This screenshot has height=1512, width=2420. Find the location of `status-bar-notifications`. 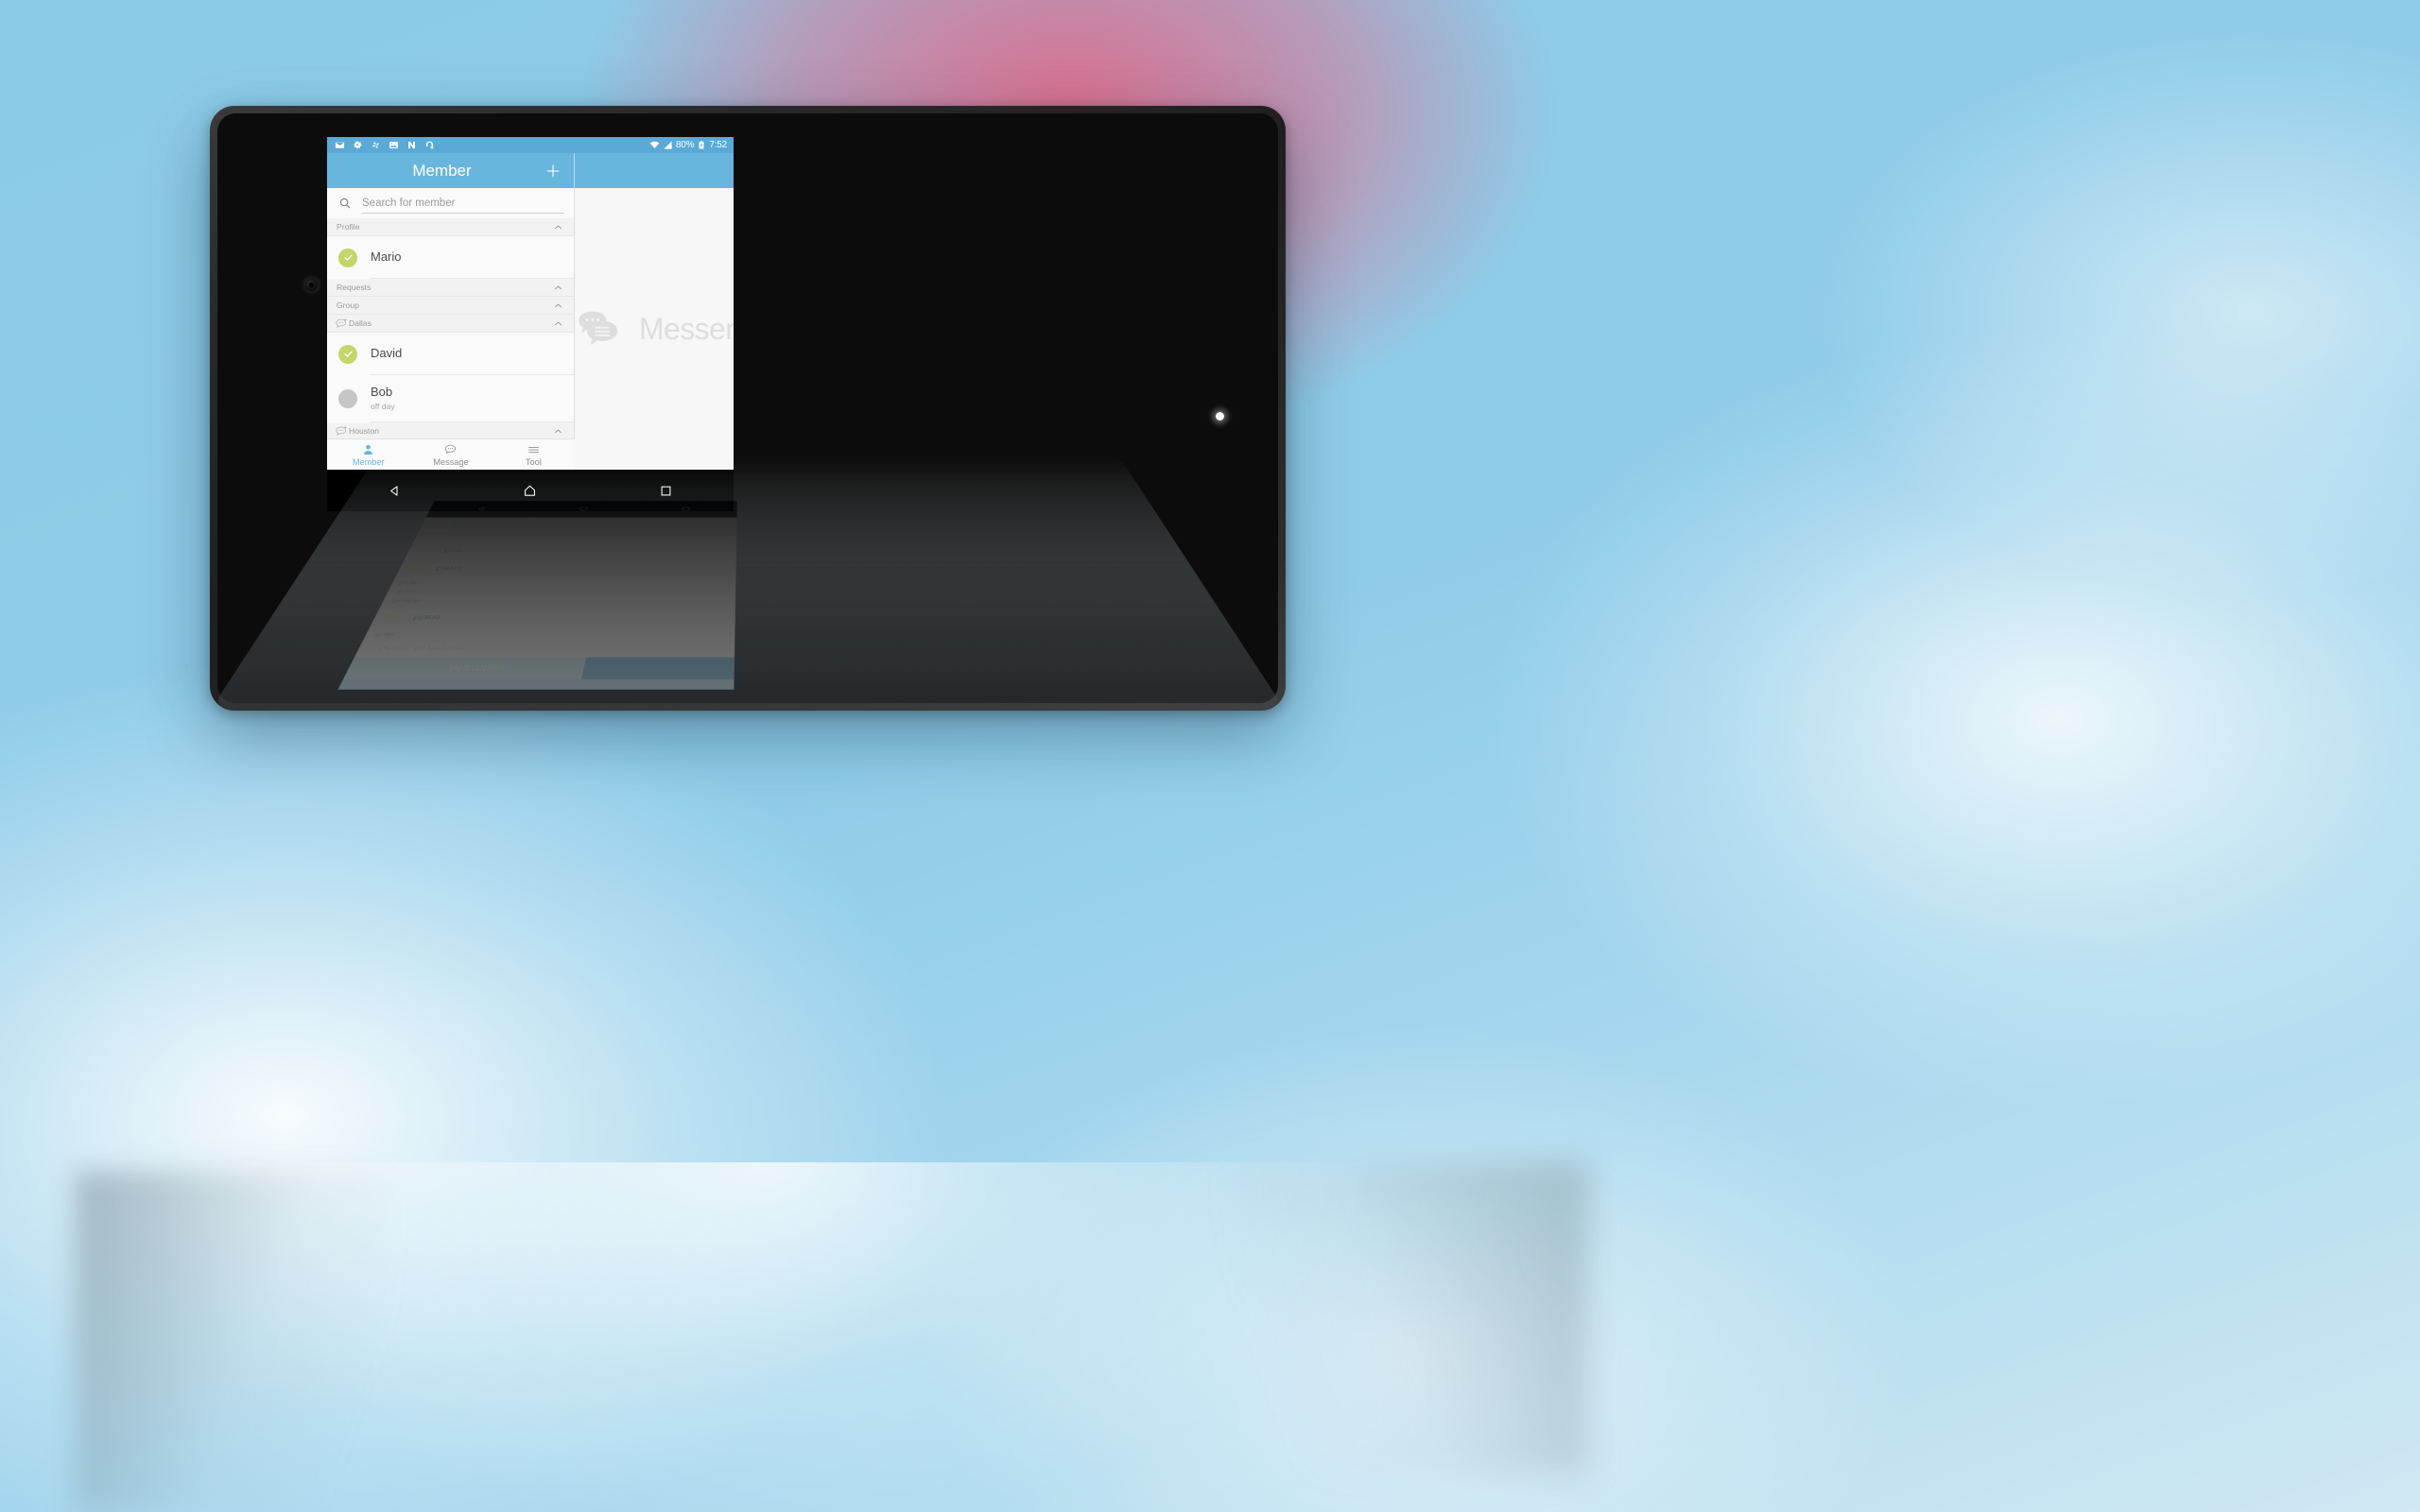

status-bar-notifications is located at coordinates (492, 145).